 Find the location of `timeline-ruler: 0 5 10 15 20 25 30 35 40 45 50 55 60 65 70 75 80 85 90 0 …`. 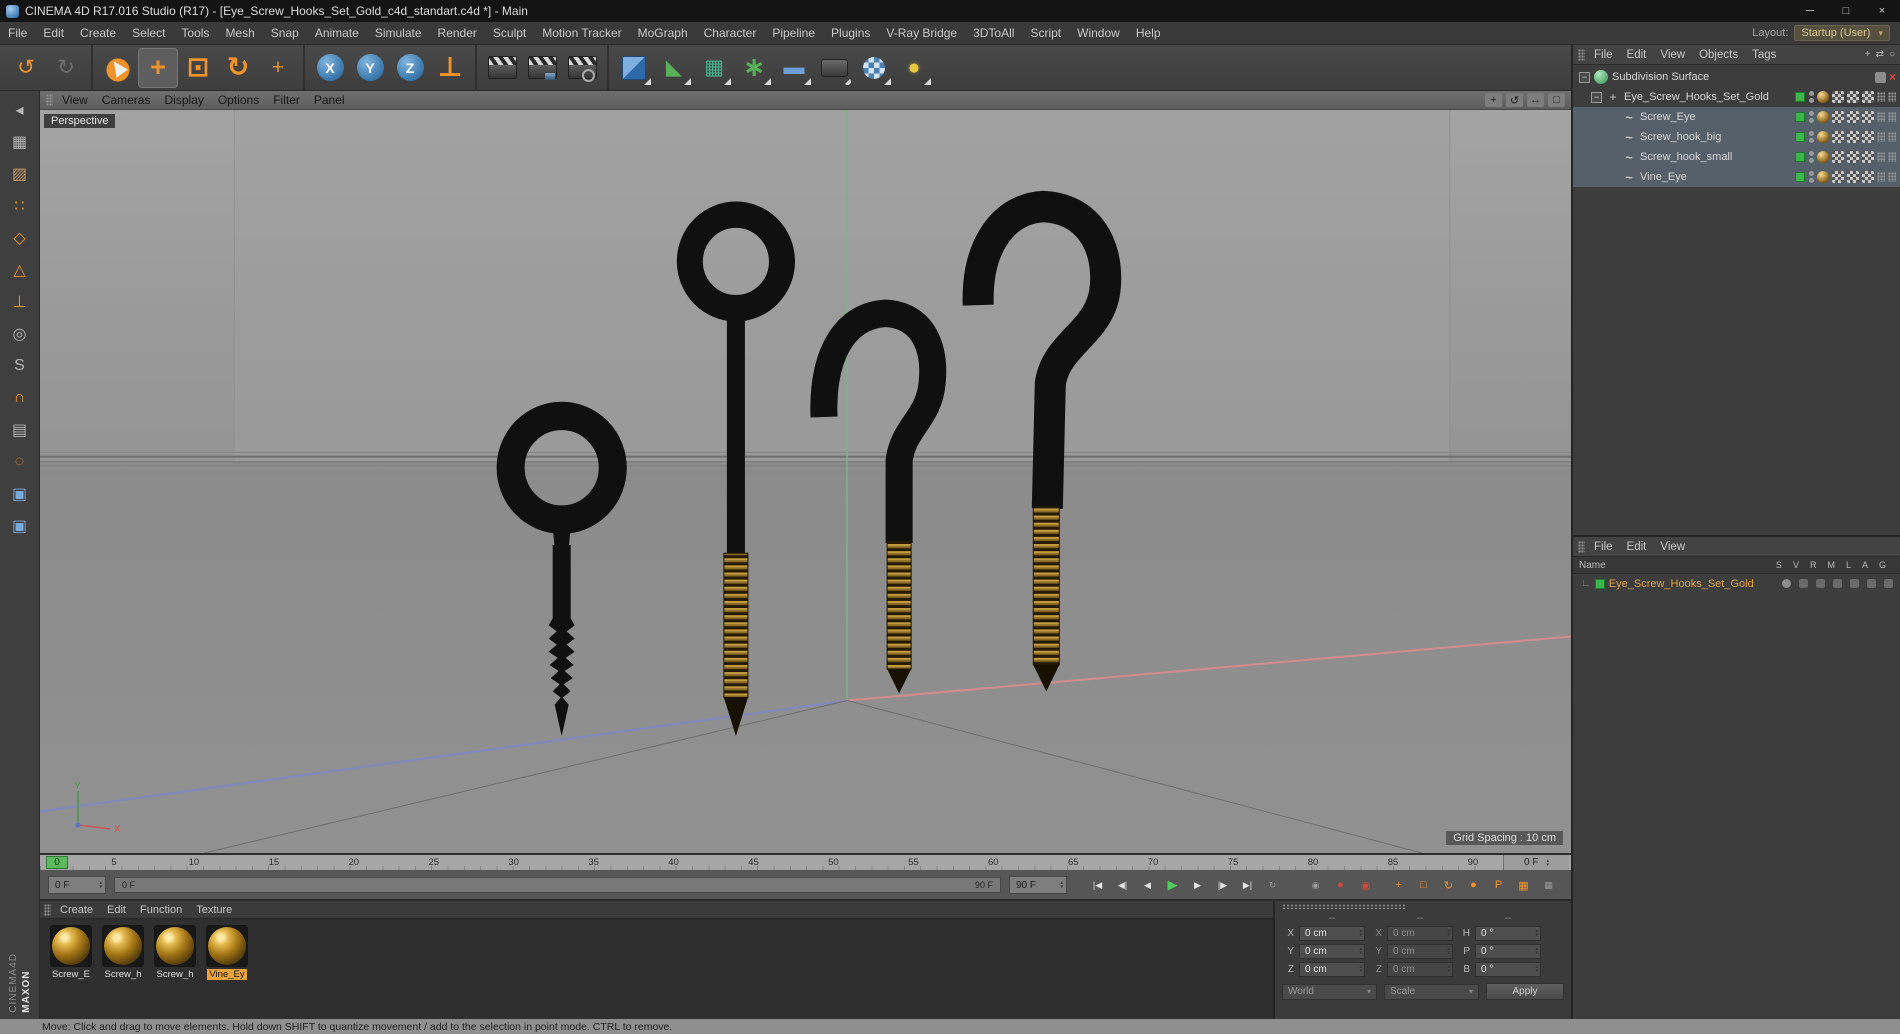

timeline-ruler: 0 5 10 15 20 25 30 35 40 45 50 55 60 65 70 75 80 85 90 0 … is located at coordinates (805, 862).